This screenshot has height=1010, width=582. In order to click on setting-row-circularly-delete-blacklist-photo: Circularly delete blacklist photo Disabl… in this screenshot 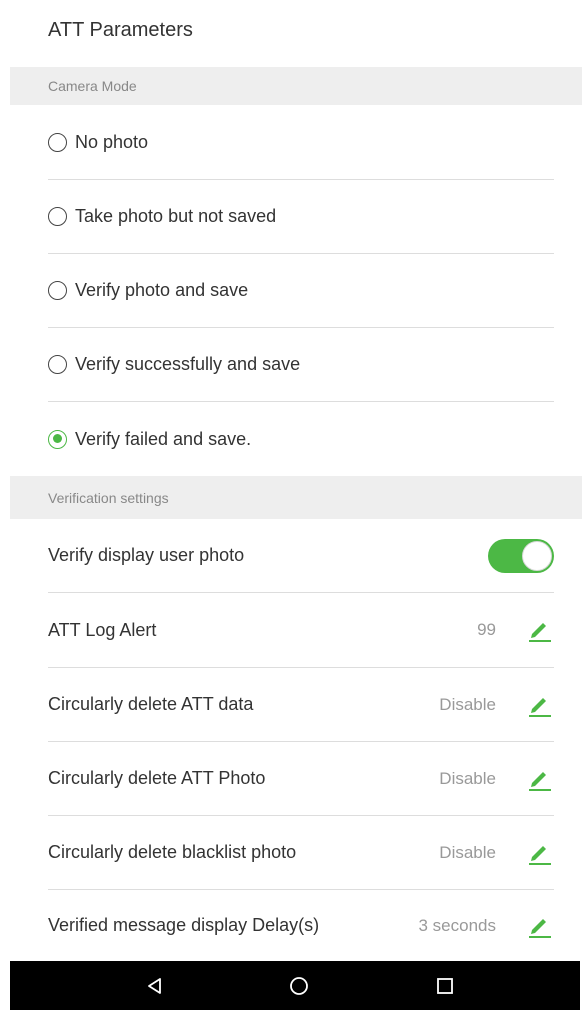, I will do `click(301, 853)`.